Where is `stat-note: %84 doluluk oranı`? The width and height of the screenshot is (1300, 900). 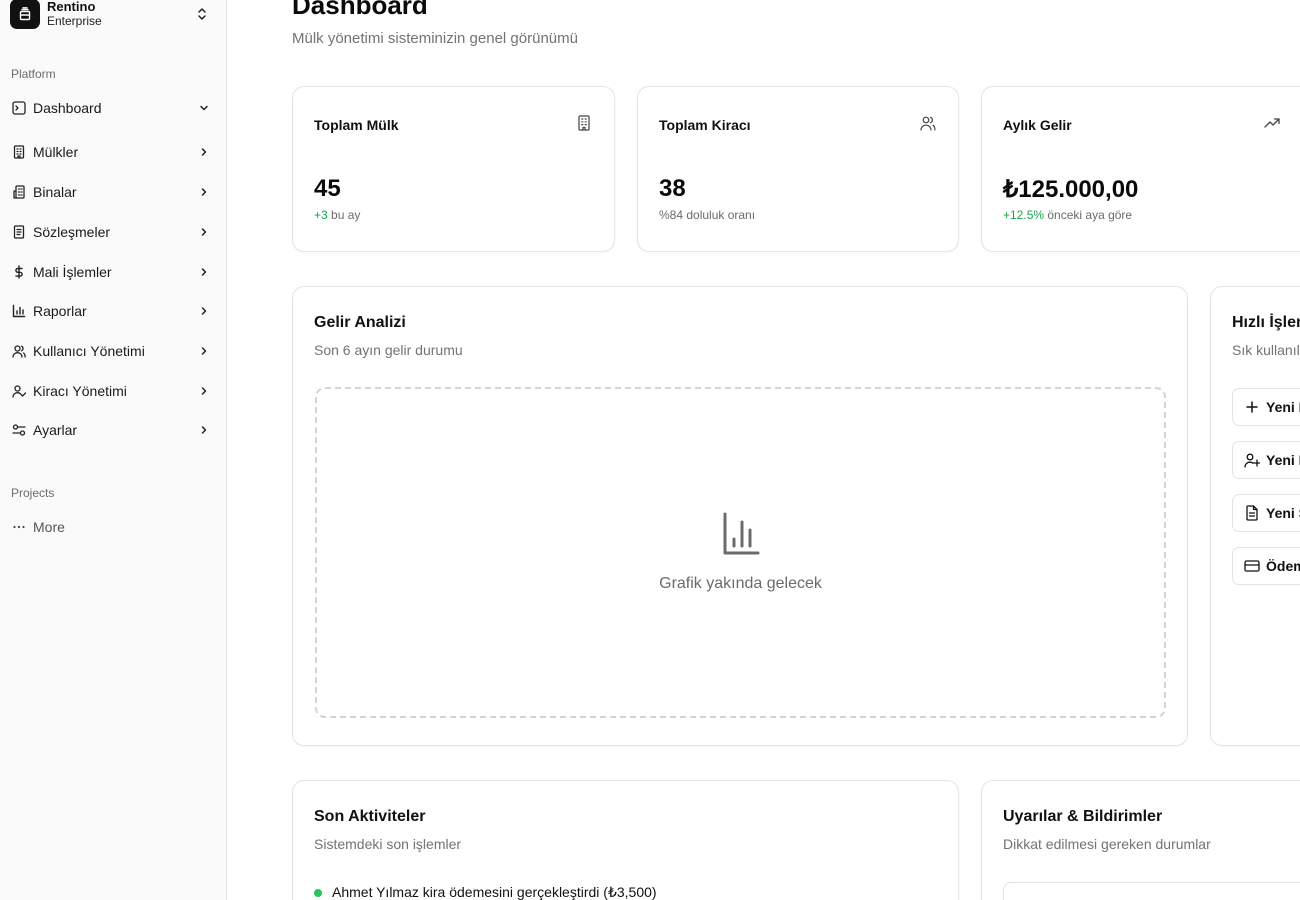
stat-note: %84 doluluk oranı is located at coordinates (707, 215).